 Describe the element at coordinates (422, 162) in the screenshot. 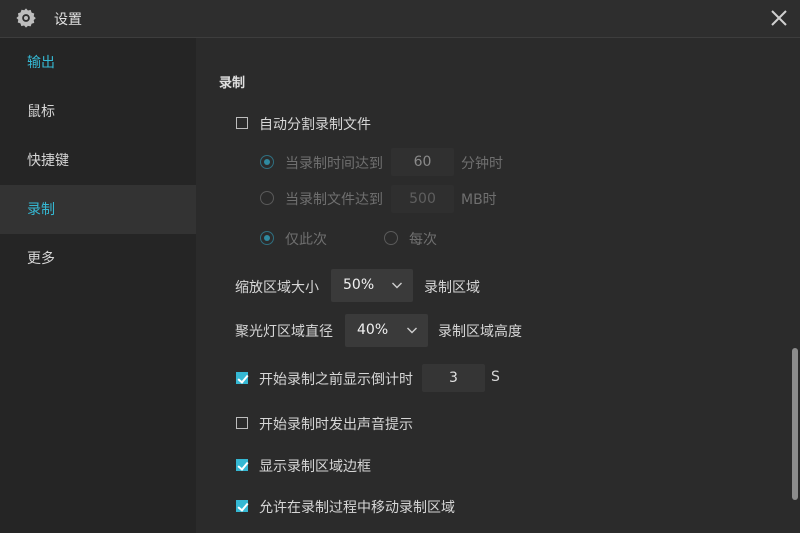

I see `split-time-input: 60` at that location.